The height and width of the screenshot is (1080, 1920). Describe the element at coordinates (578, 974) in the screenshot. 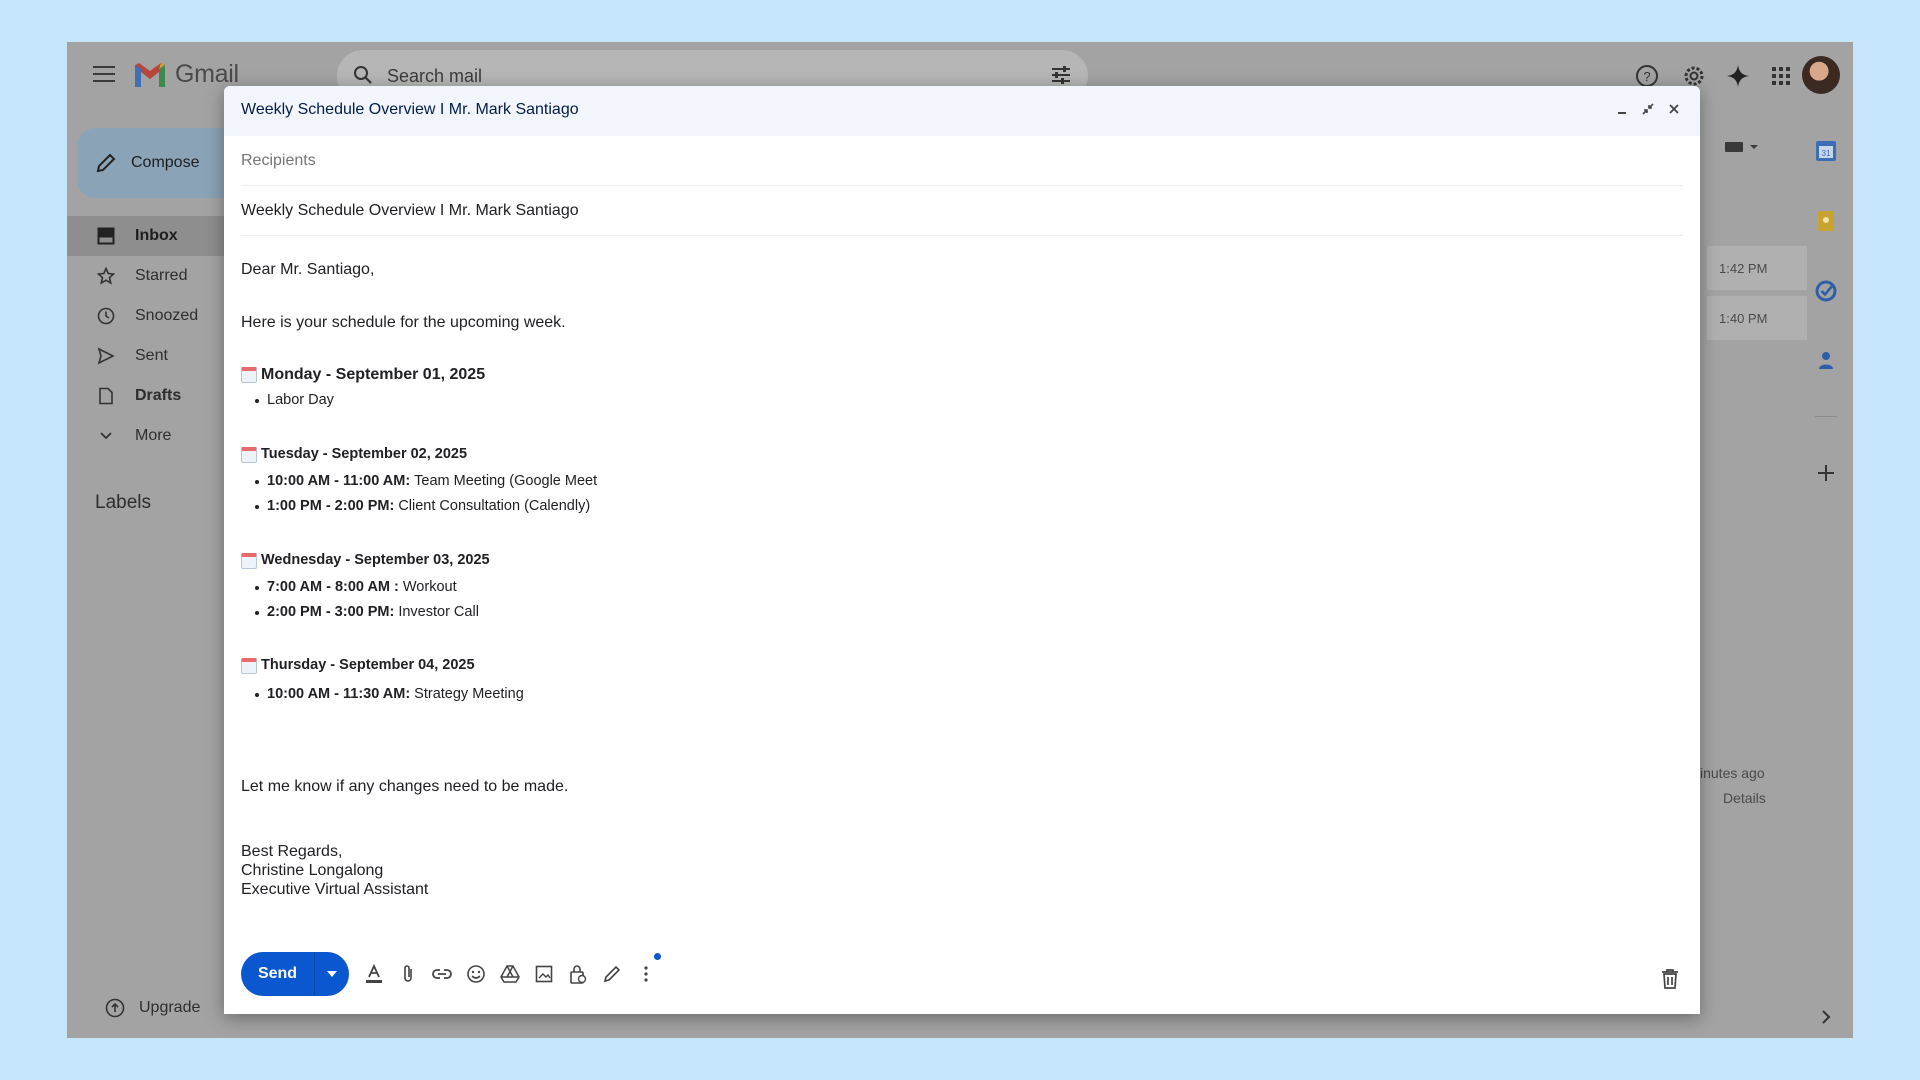

I see `confidential-mode-icon` at that location.